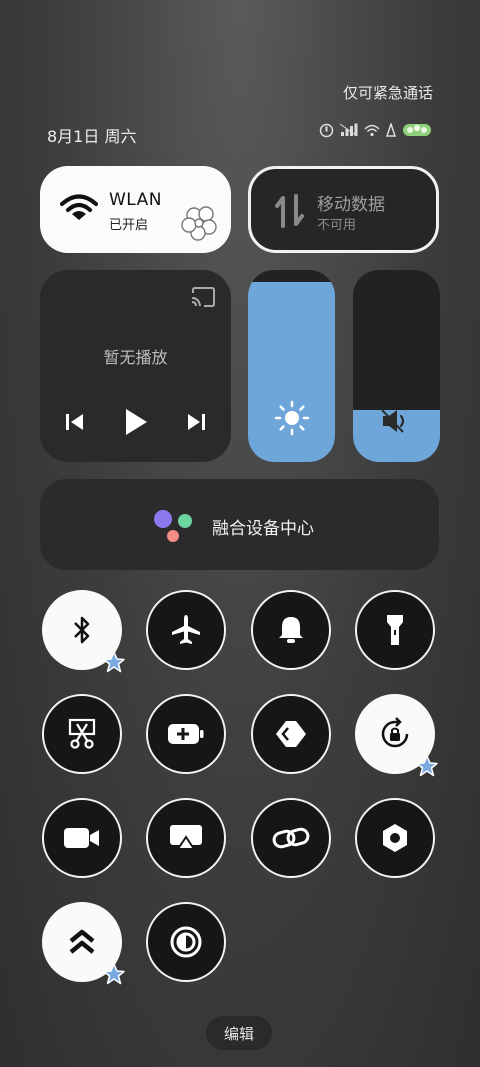  Describe the element at coordinates (326, 130) in the screenshot. I see `do-not-disturb-icon` at that location.